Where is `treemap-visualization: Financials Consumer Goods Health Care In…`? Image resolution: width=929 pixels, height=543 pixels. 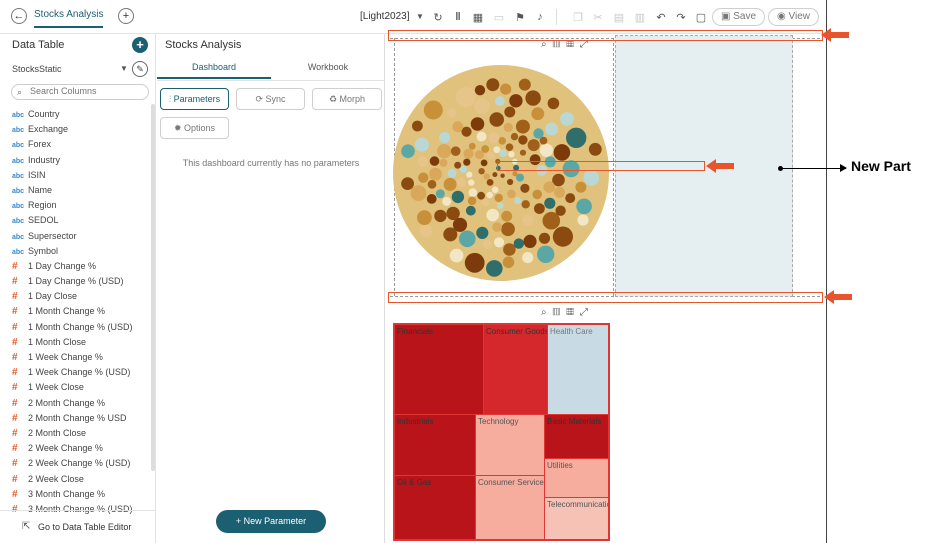
treemap-visualization: Financials Consumer Goods Health Care In… is located at coordinates (501, 432).